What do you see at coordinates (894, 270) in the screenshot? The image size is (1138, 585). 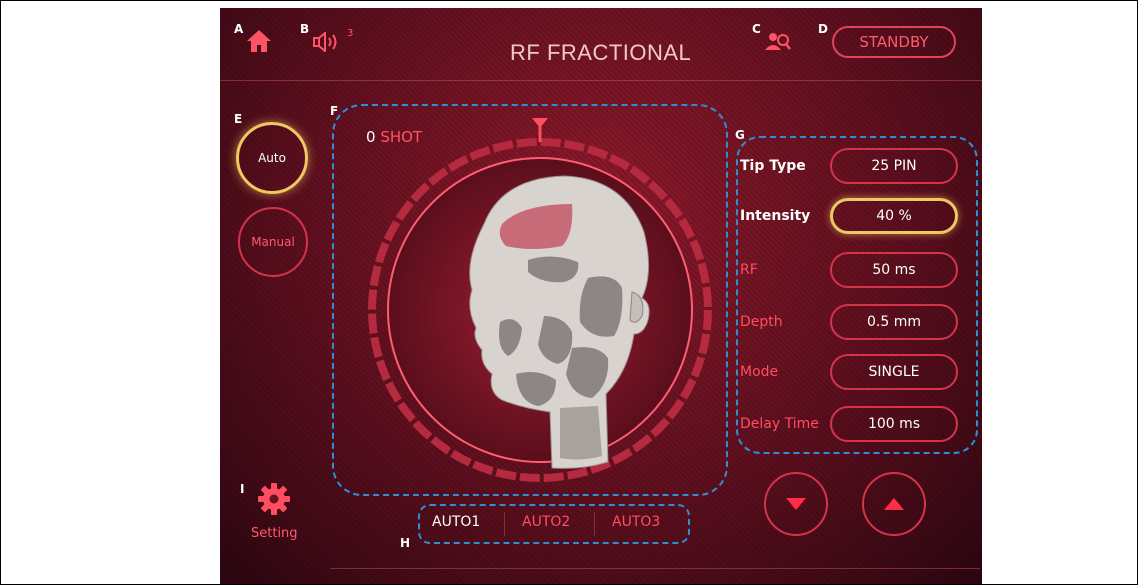 I see `rf-value: 50 ms` at bounding box center [894, 270].